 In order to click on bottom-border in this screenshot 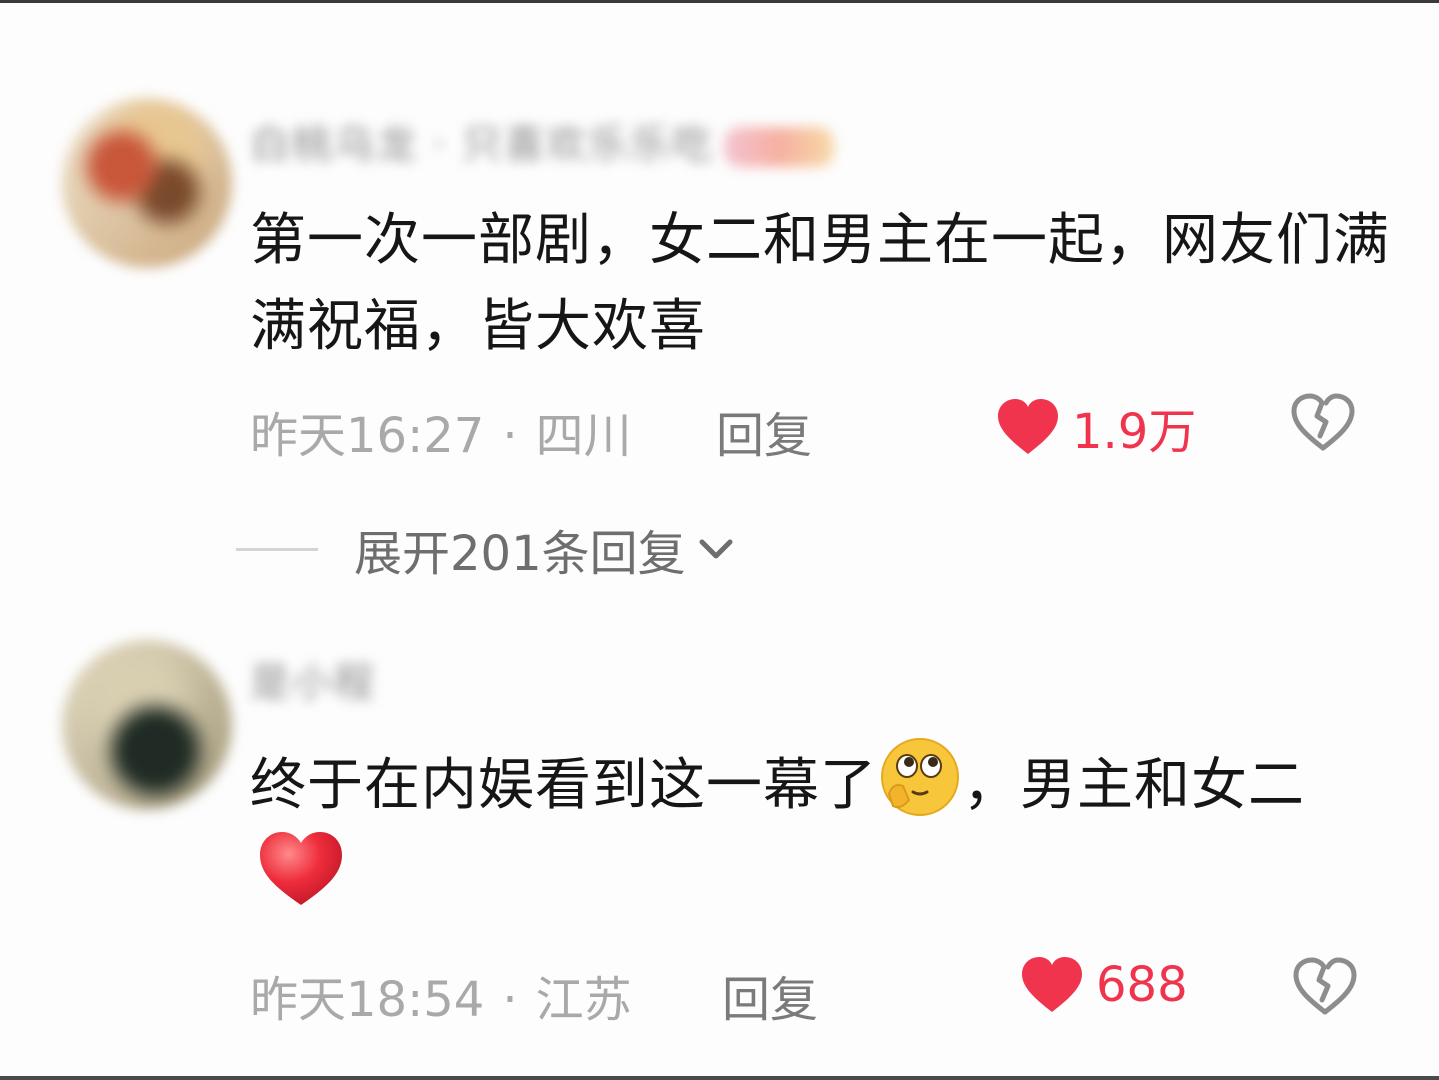, I will do `click(719, 1078)`.